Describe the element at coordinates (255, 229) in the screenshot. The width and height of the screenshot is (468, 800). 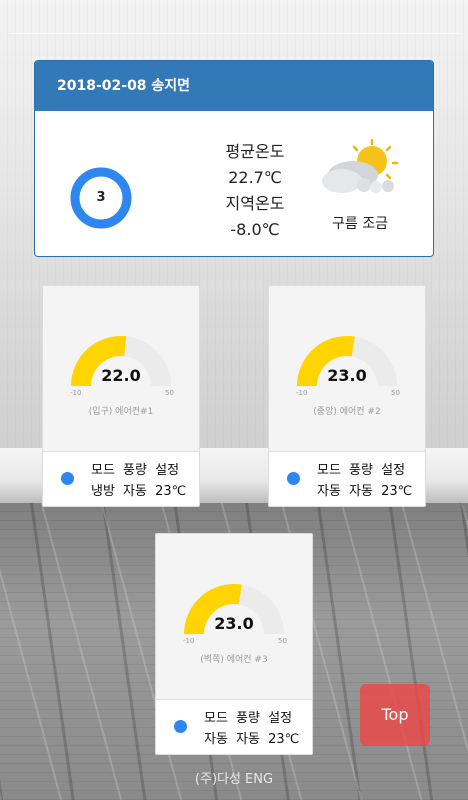
I see `local-temp-value: -8.0℃` at that location.